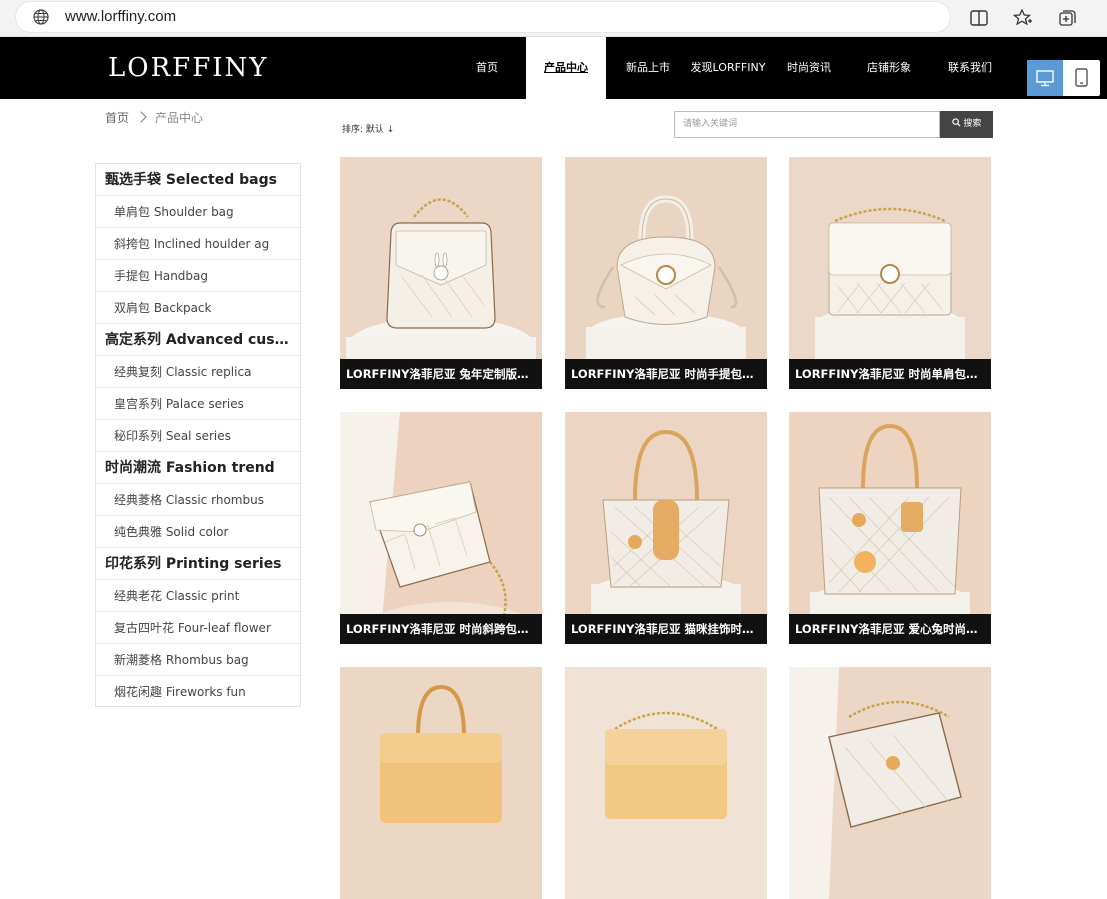 Image resolution: width=1107 pixels, height=899 pixels. Describe the element at coordinates (956, 122) in the screenshot. I see `search-icon` at that location.